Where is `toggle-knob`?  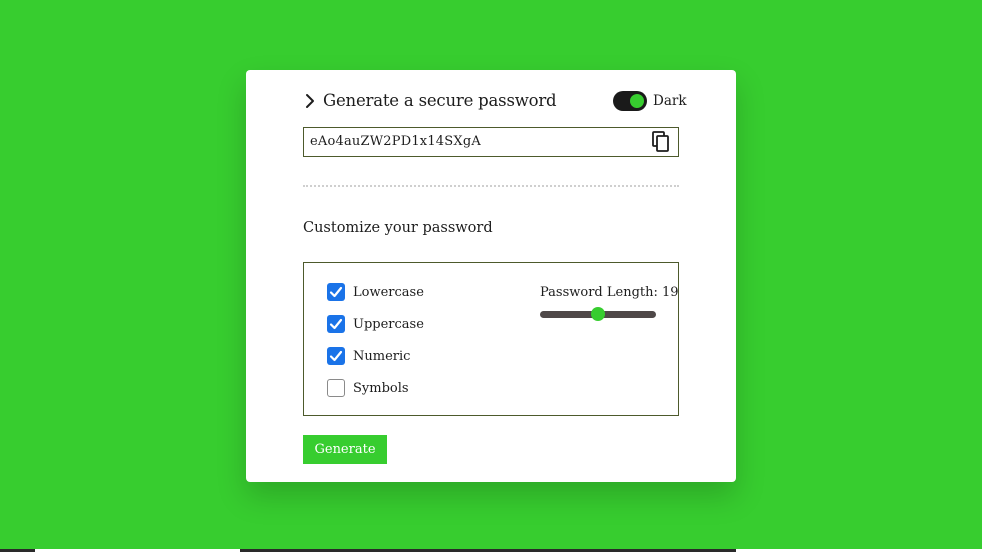
toggle-knob is located at coordinates (637, 101).